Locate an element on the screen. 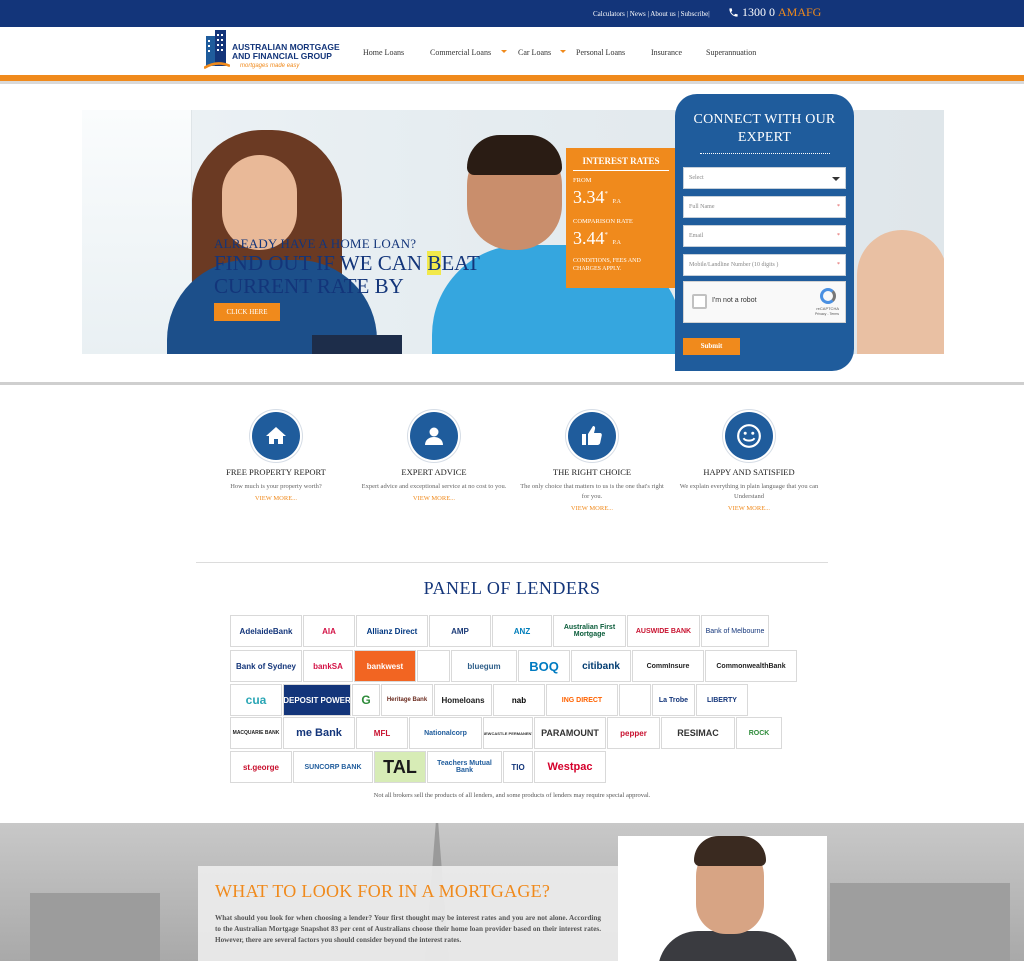 This screenshot has width=1024, height=961. lender-logo: AMP is located at coordinates (460, 631).